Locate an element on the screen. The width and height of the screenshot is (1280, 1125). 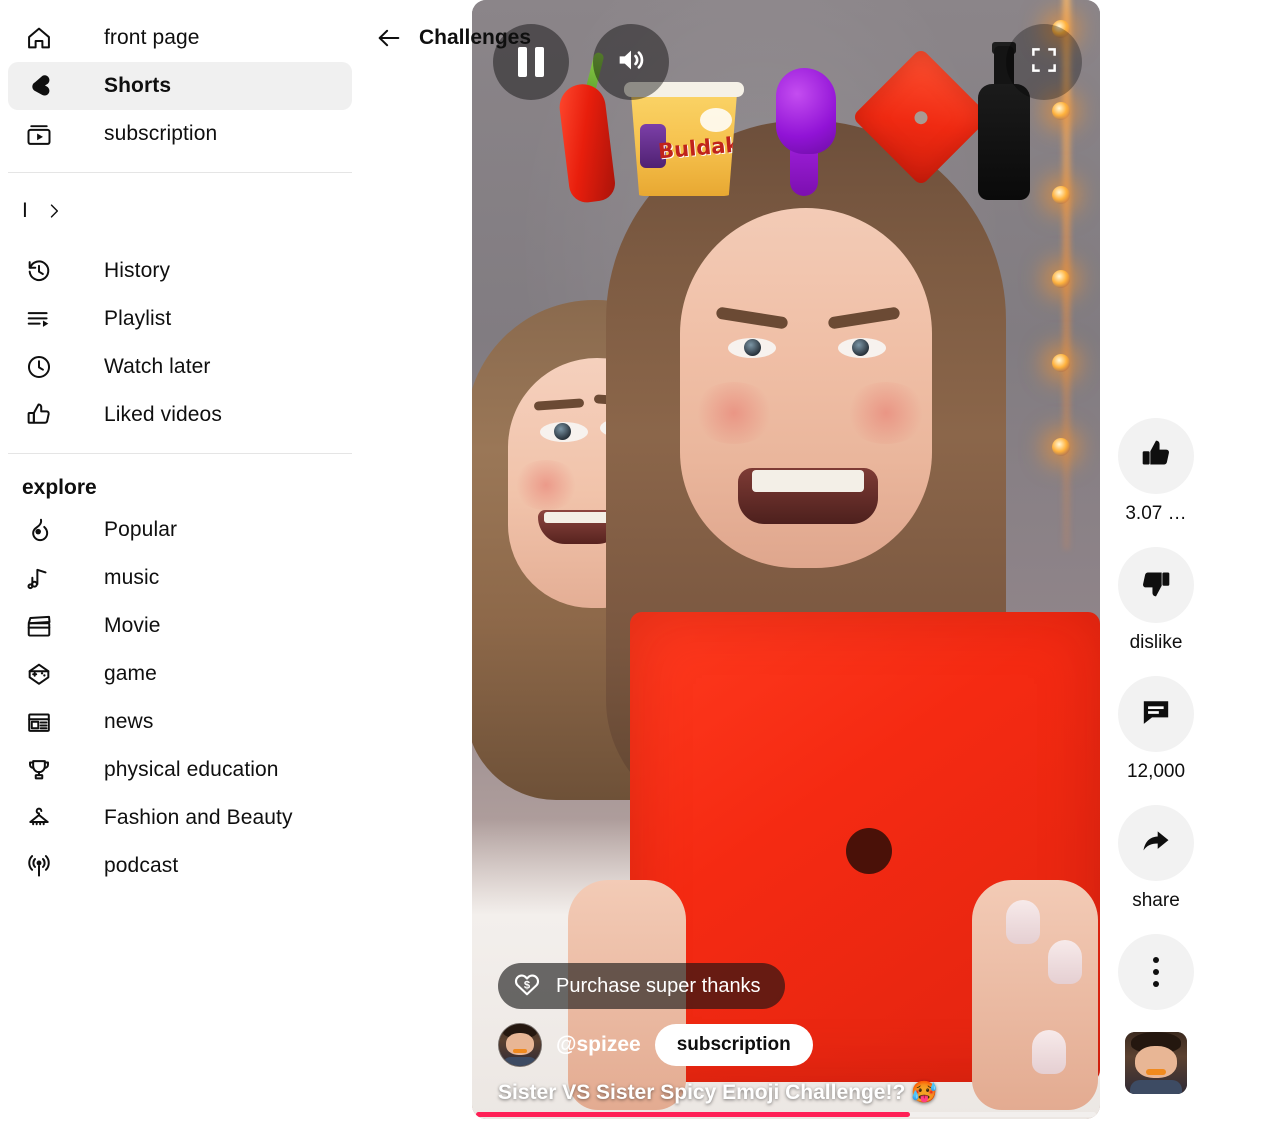
thumbs-down-icon is located at coordinates (1156, 585).